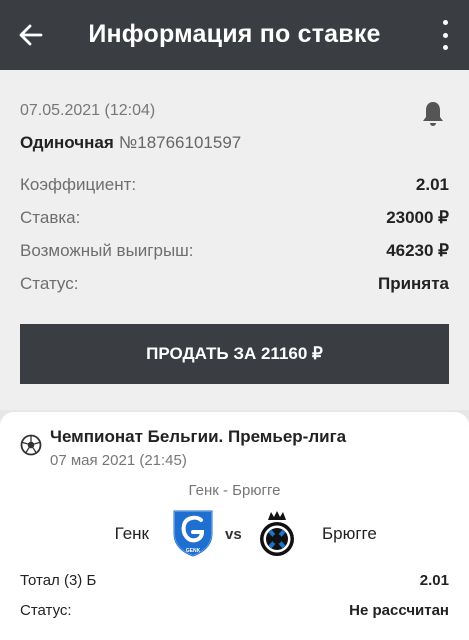 The image size is (469, 640). Describe the element at coordinates (234, 218) in the screenshot. I see `stake-row: Ставка: 23000 ₽` at that location.